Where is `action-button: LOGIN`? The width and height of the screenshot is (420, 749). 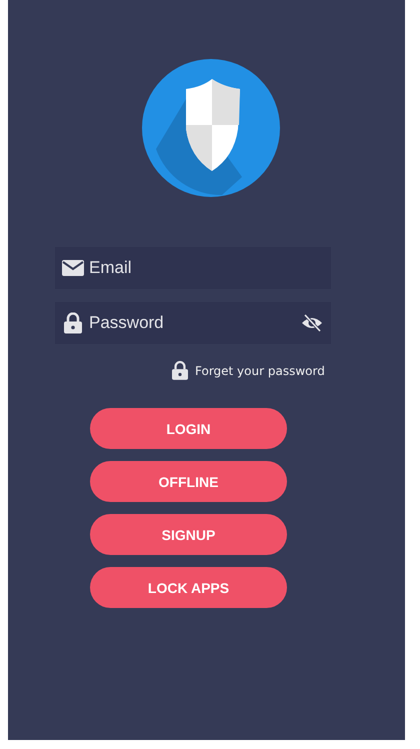 action-button: LOGIN is located at coordinates (188, 428).